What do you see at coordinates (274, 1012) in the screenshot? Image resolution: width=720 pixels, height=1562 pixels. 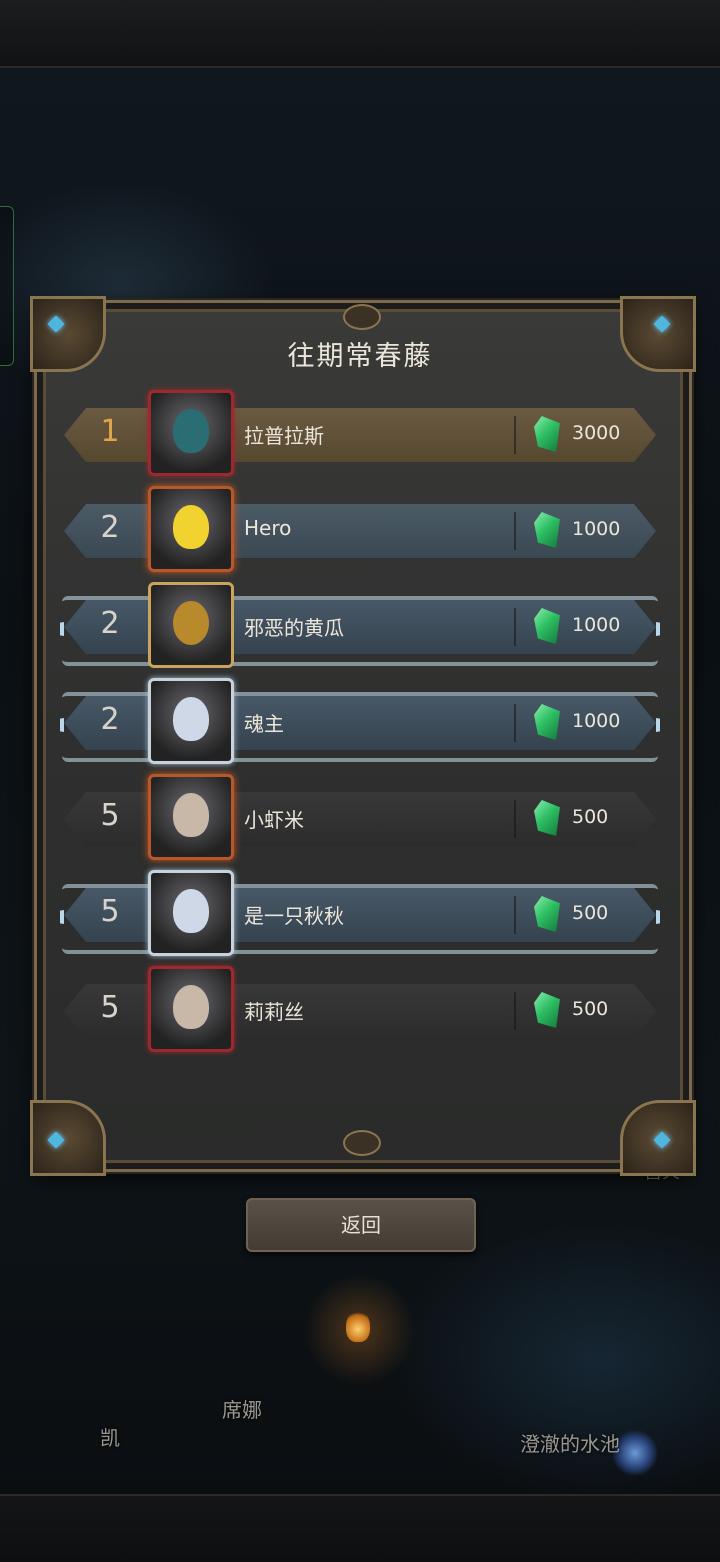 I see `player-name: 莉莉丝` at bounding box center [274, 1012].